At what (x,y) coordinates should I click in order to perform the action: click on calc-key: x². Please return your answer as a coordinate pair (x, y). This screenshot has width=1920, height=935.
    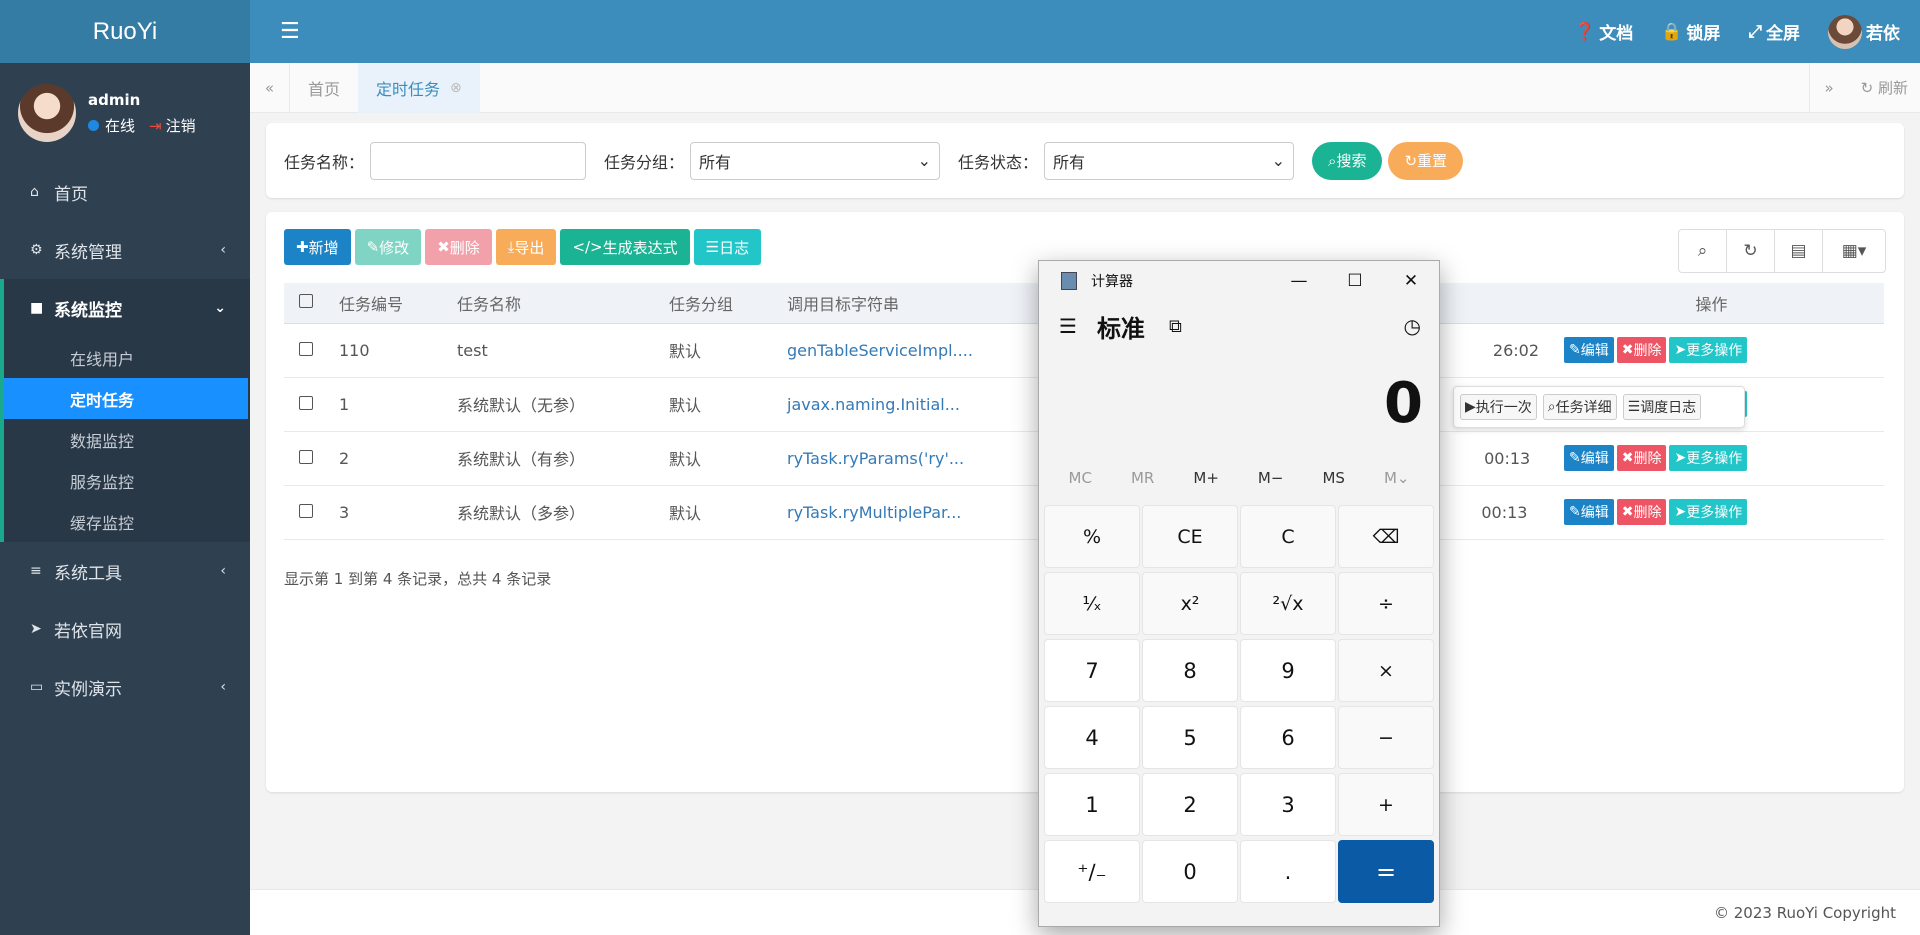
    Looking at the image, I should click on (1190, 603).